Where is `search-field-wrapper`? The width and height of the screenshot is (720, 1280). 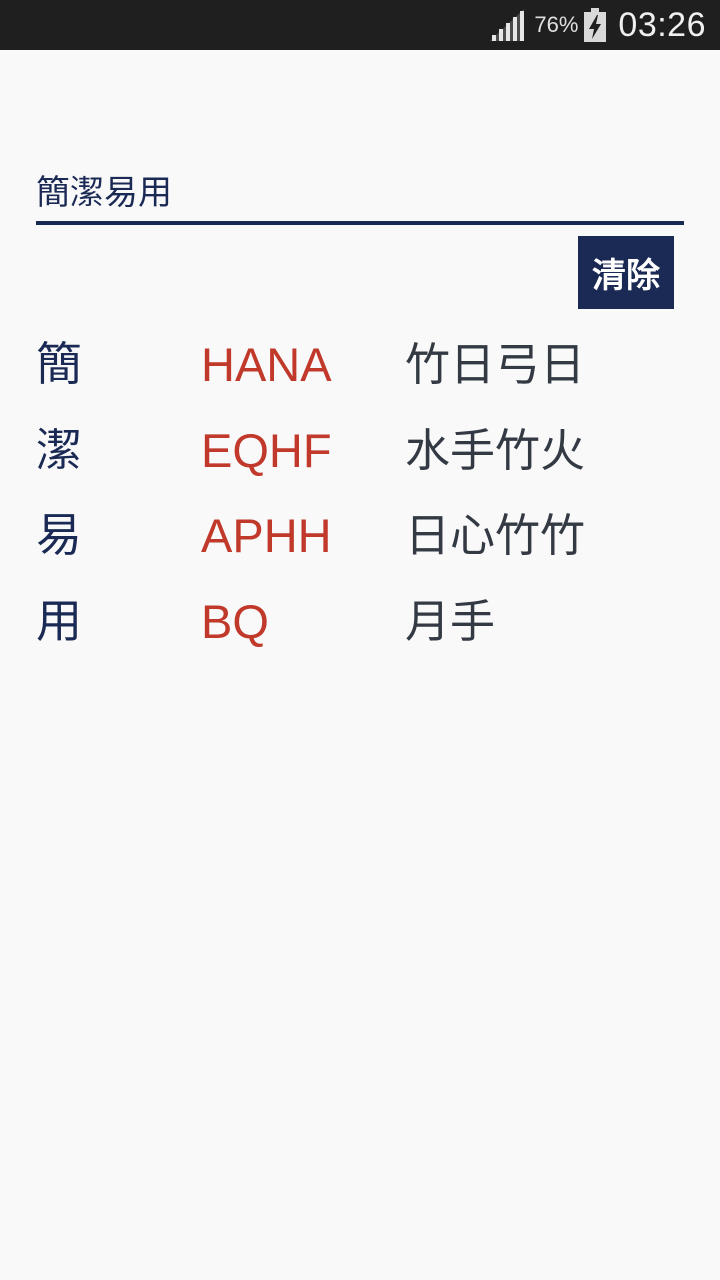 search-field-wrapper is located at coordinates (360, 193).